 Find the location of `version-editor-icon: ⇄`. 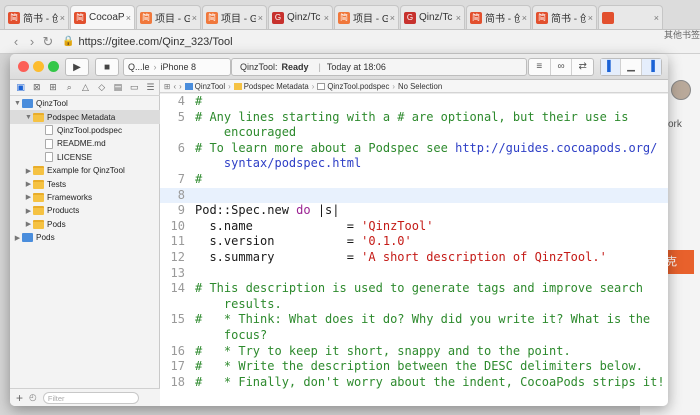

version-editor-icon: ⇄ is located at coordinates (582, 67).